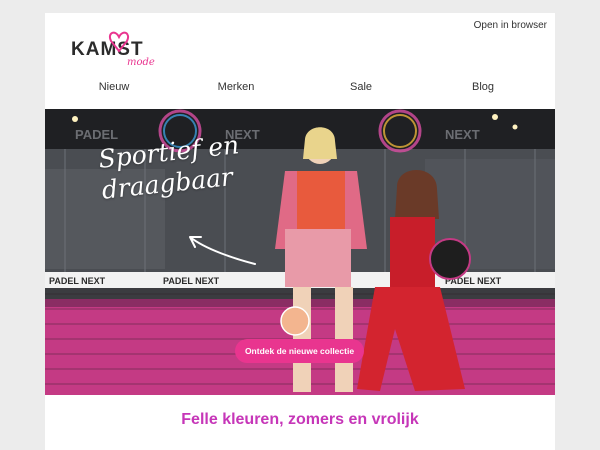  I want to click on svg-text: PADEL, so click(96, 134).